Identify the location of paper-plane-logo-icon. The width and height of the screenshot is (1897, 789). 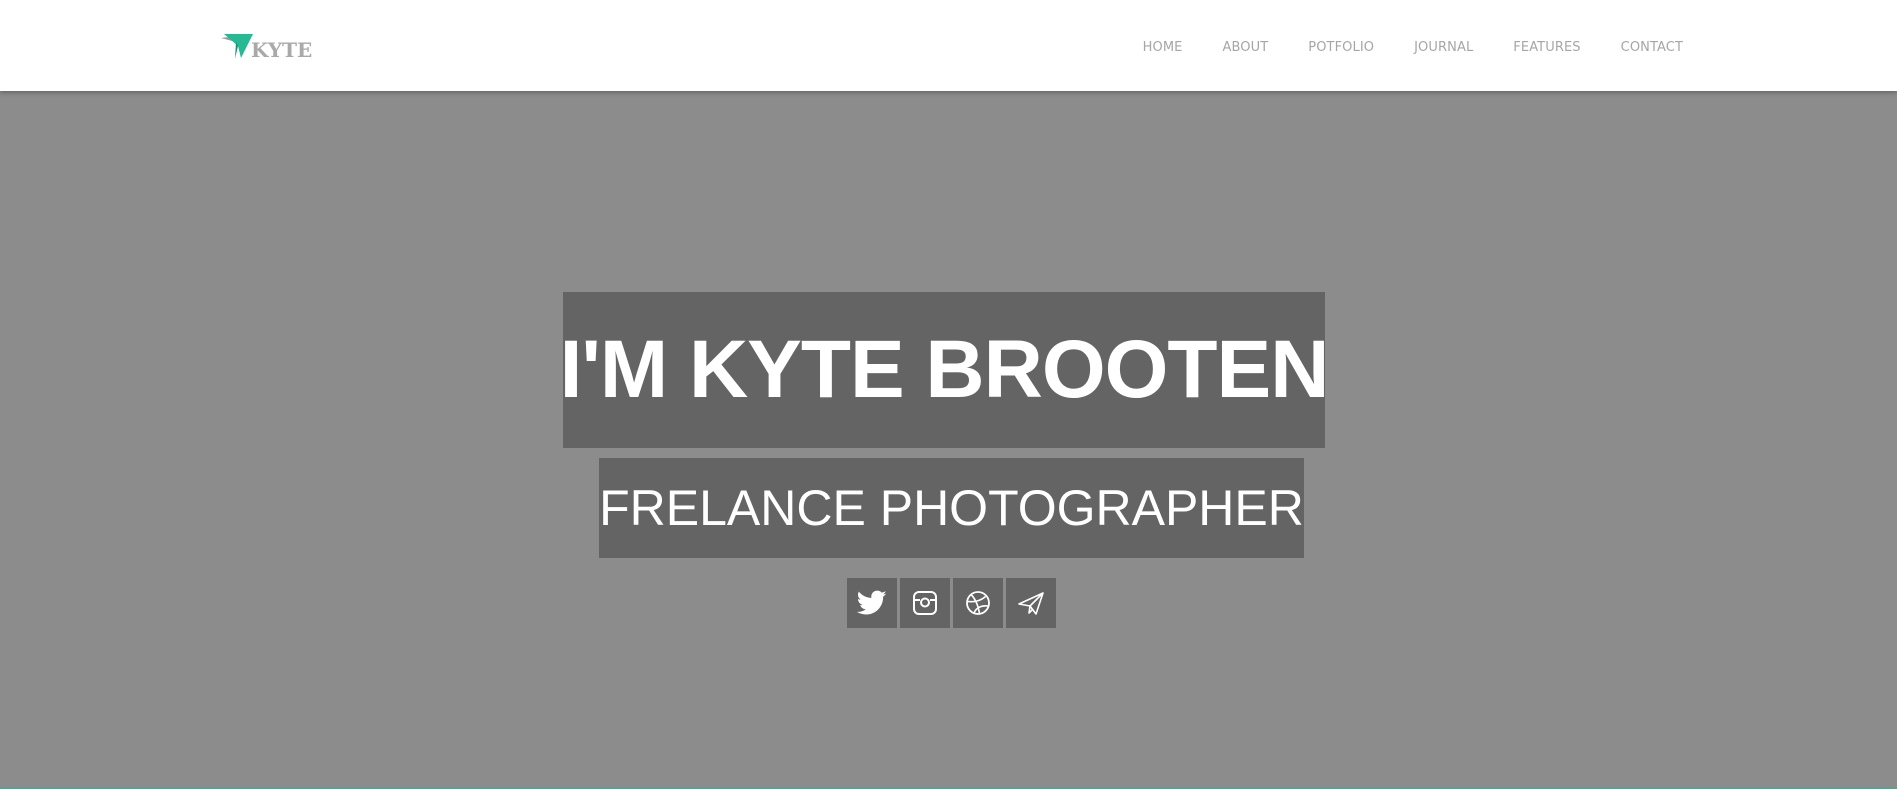
(237, 46).